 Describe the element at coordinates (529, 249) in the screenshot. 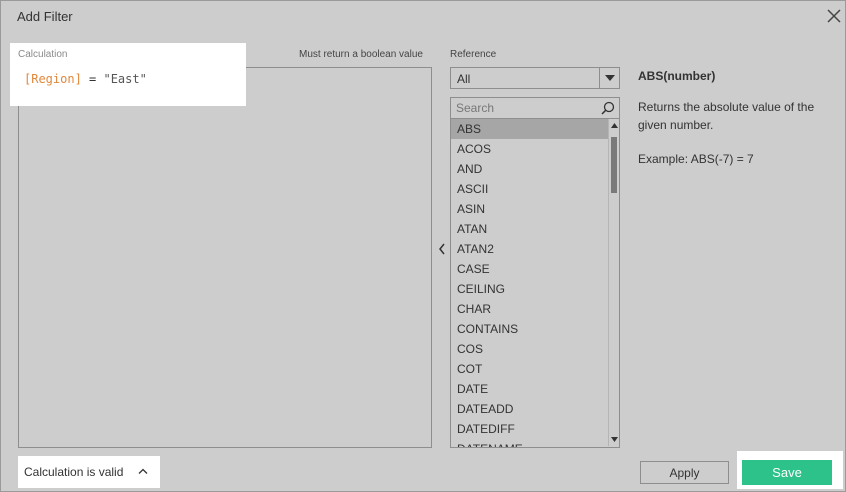

I see `function-item: ATAN2` at that location.